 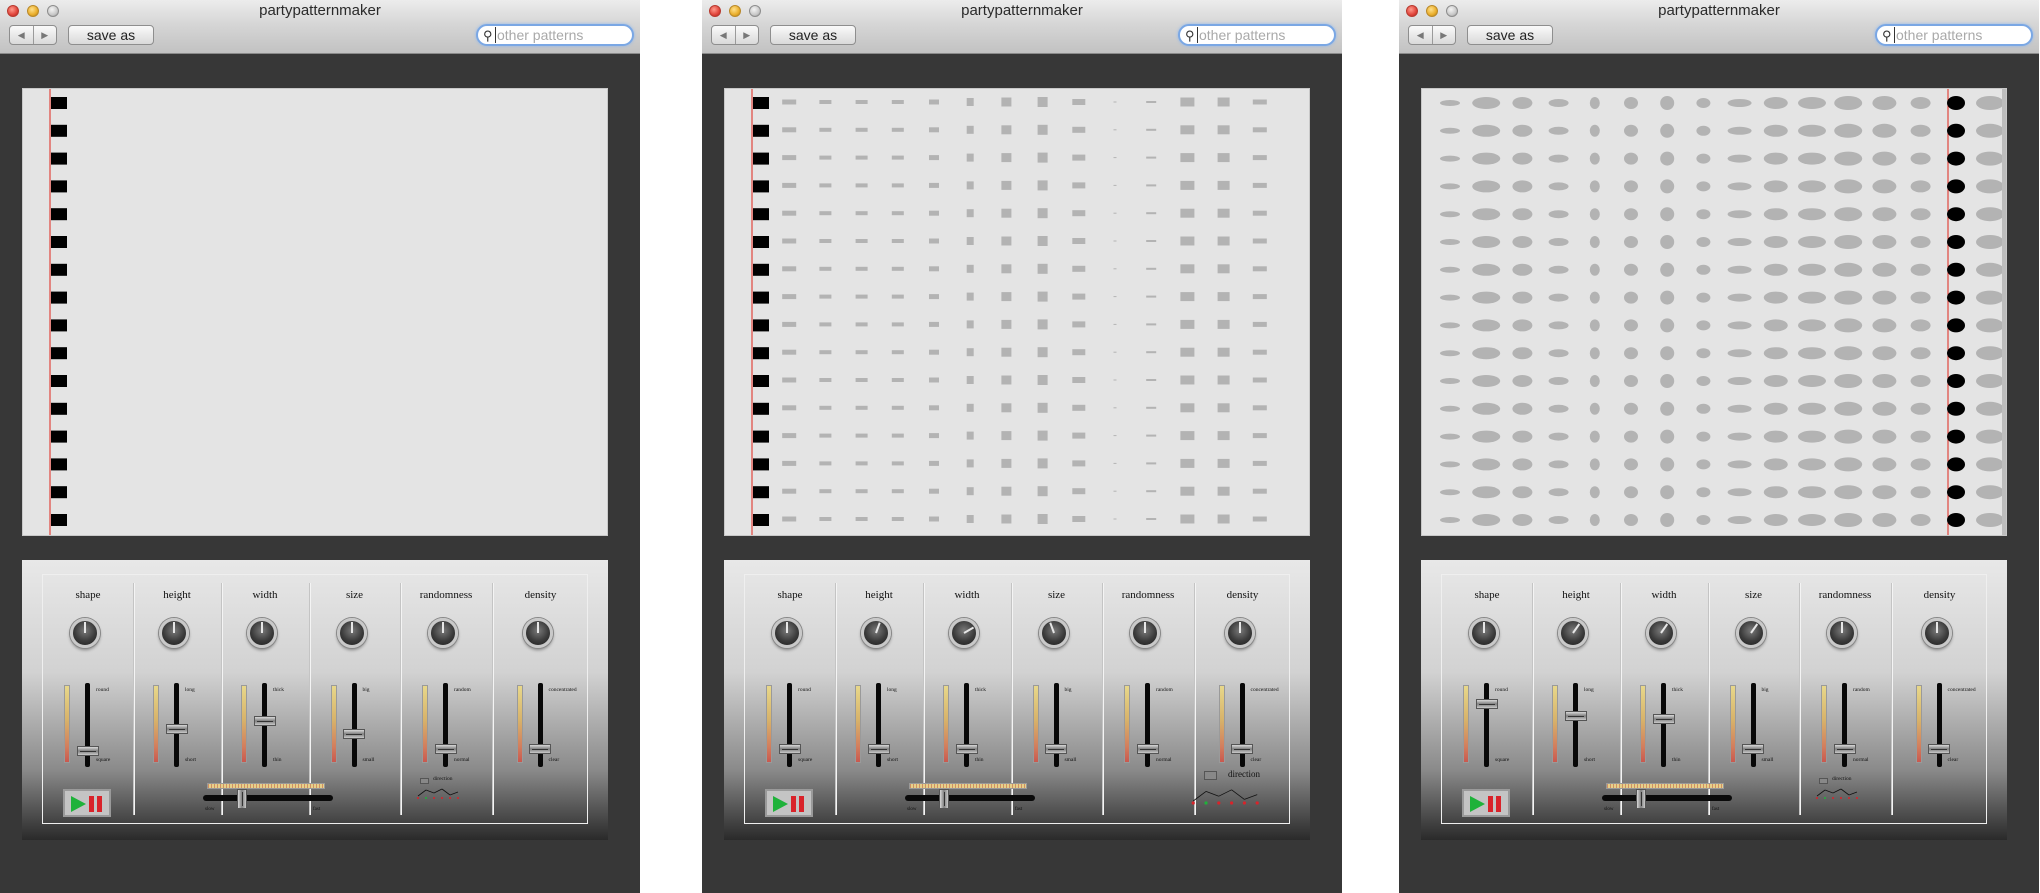 I want to click on control-label: size, so click(x=1056, y=595).